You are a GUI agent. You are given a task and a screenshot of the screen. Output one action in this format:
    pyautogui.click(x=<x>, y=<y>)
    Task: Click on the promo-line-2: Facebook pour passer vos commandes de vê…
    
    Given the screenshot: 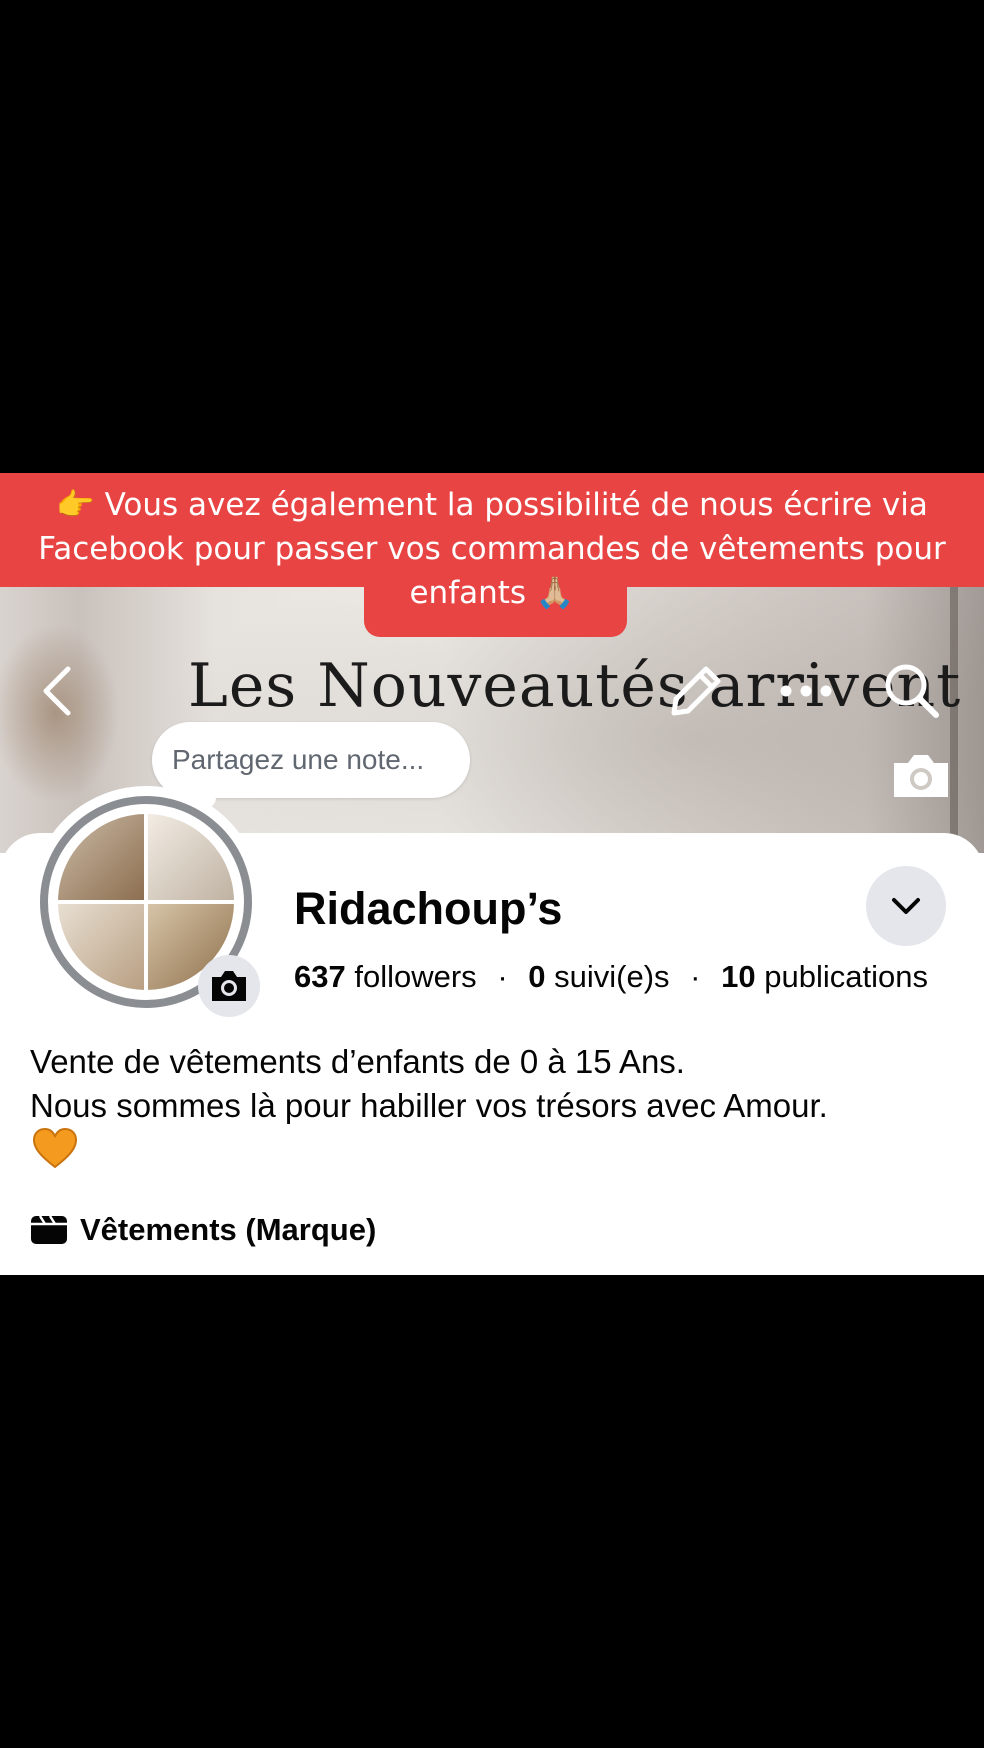 What is the action you would take?
    pyautogui.click(x=492, y=549)
    